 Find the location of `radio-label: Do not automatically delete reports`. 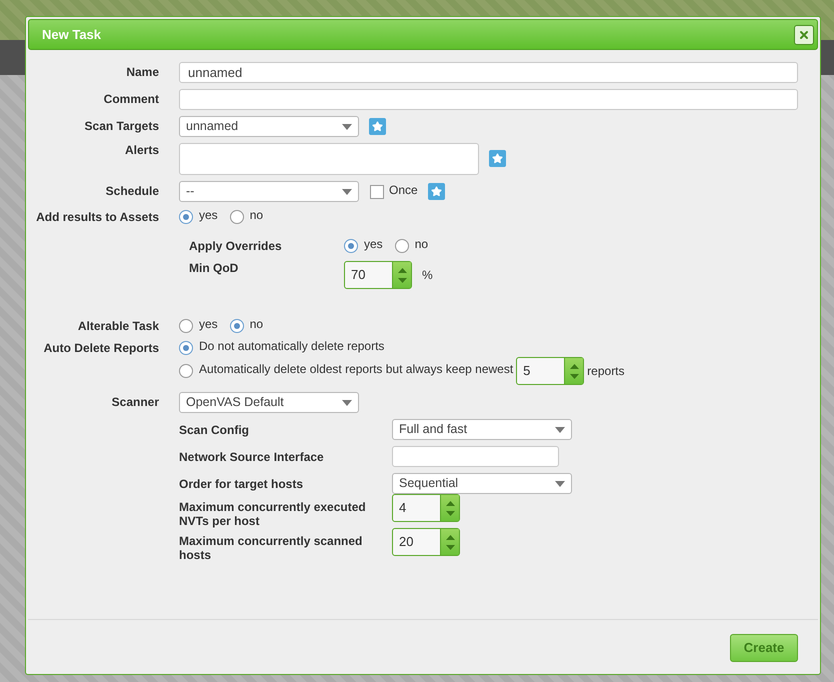

radio-label: Do not automatically delete reports is located at coordinates (291, 346).